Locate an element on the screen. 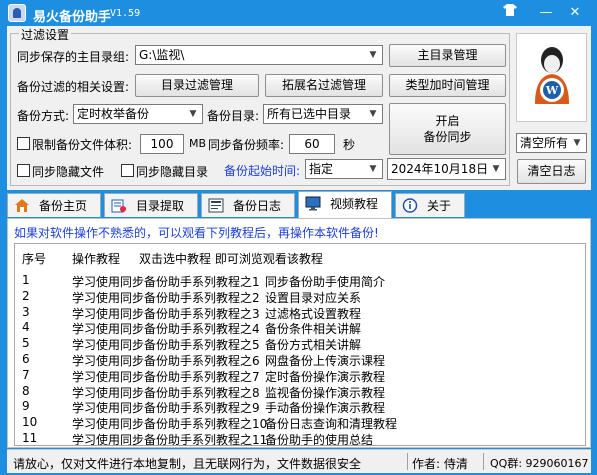 The width and height of the screenshot is (597, 475). tab-dir-extract: 目录提取 is located at coordinates (151, 205).